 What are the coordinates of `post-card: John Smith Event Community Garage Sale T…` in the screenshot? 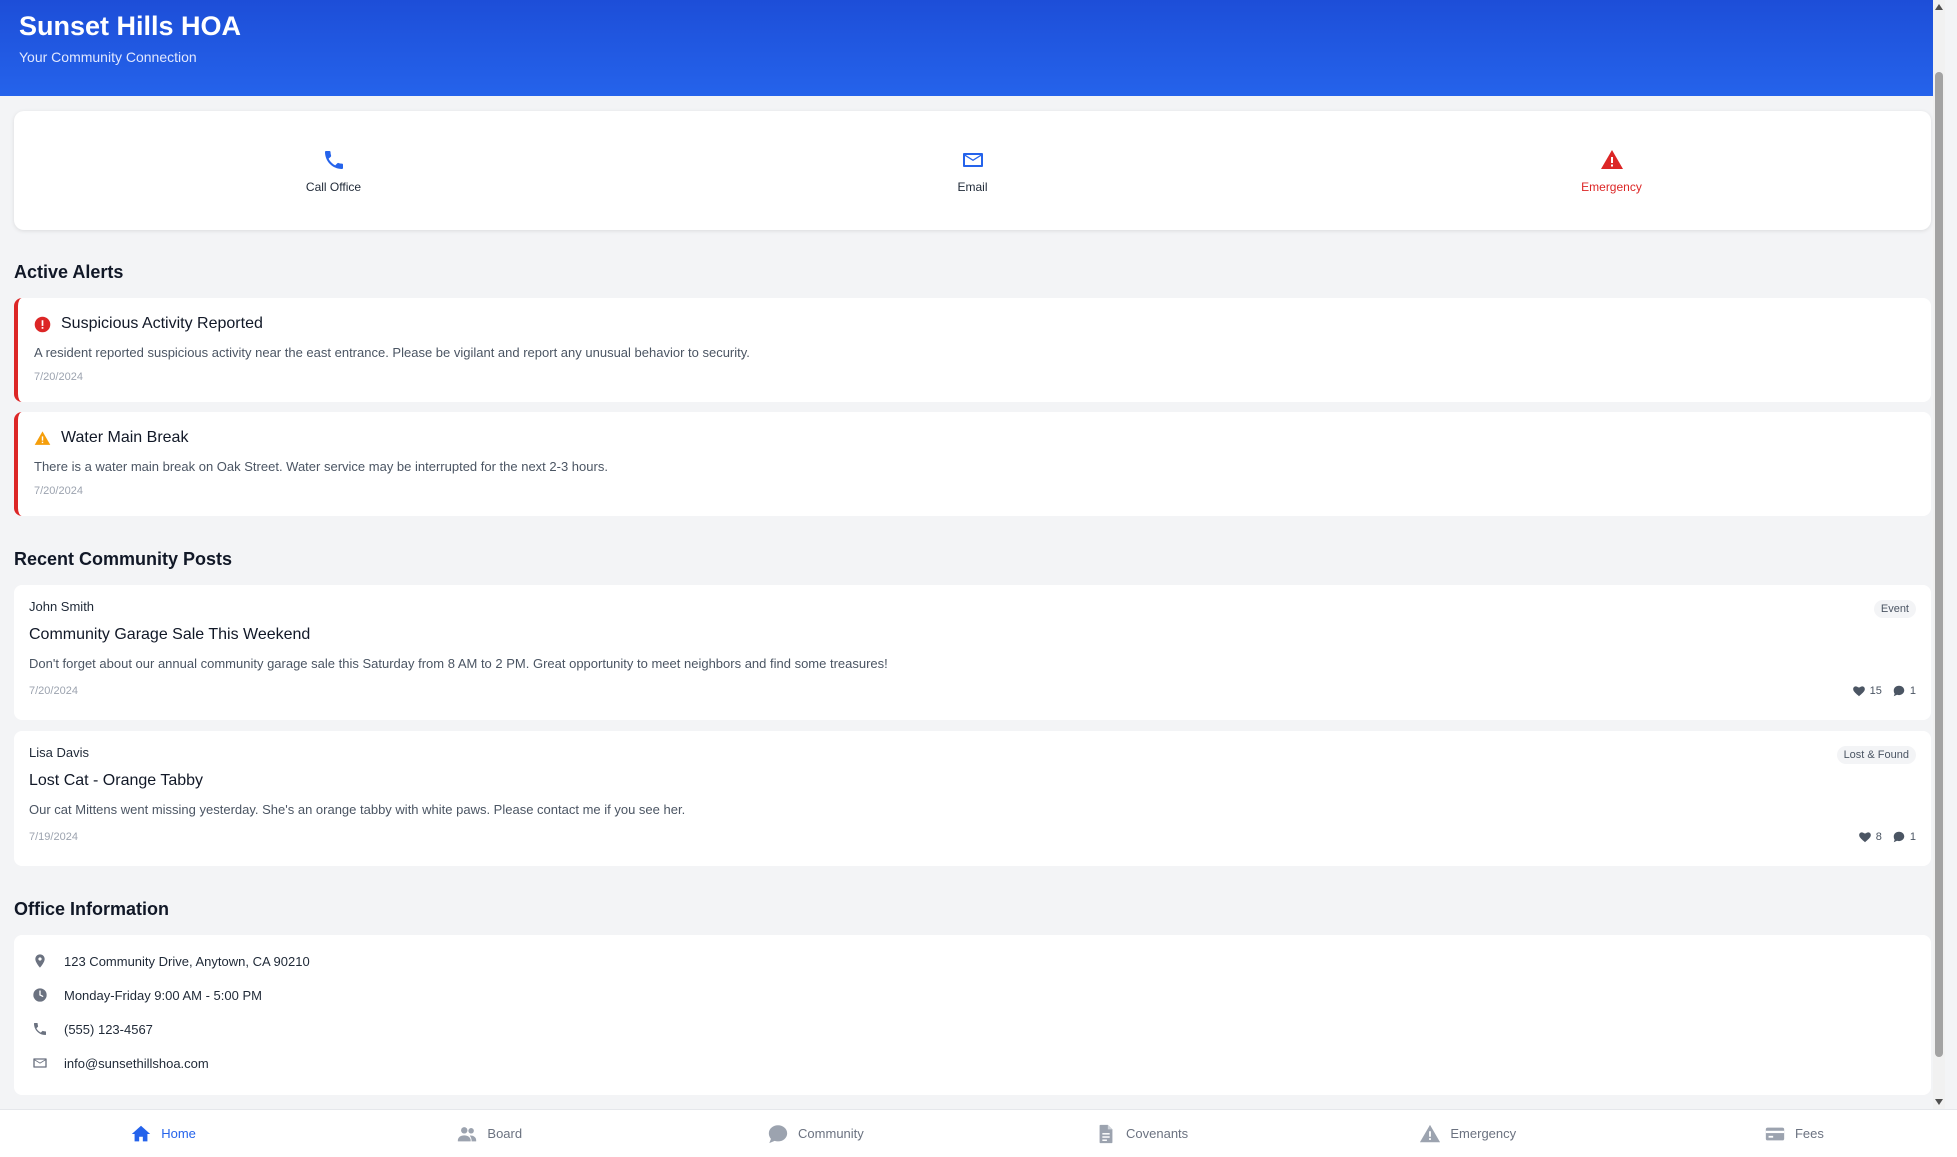 It's located at (972, 652).